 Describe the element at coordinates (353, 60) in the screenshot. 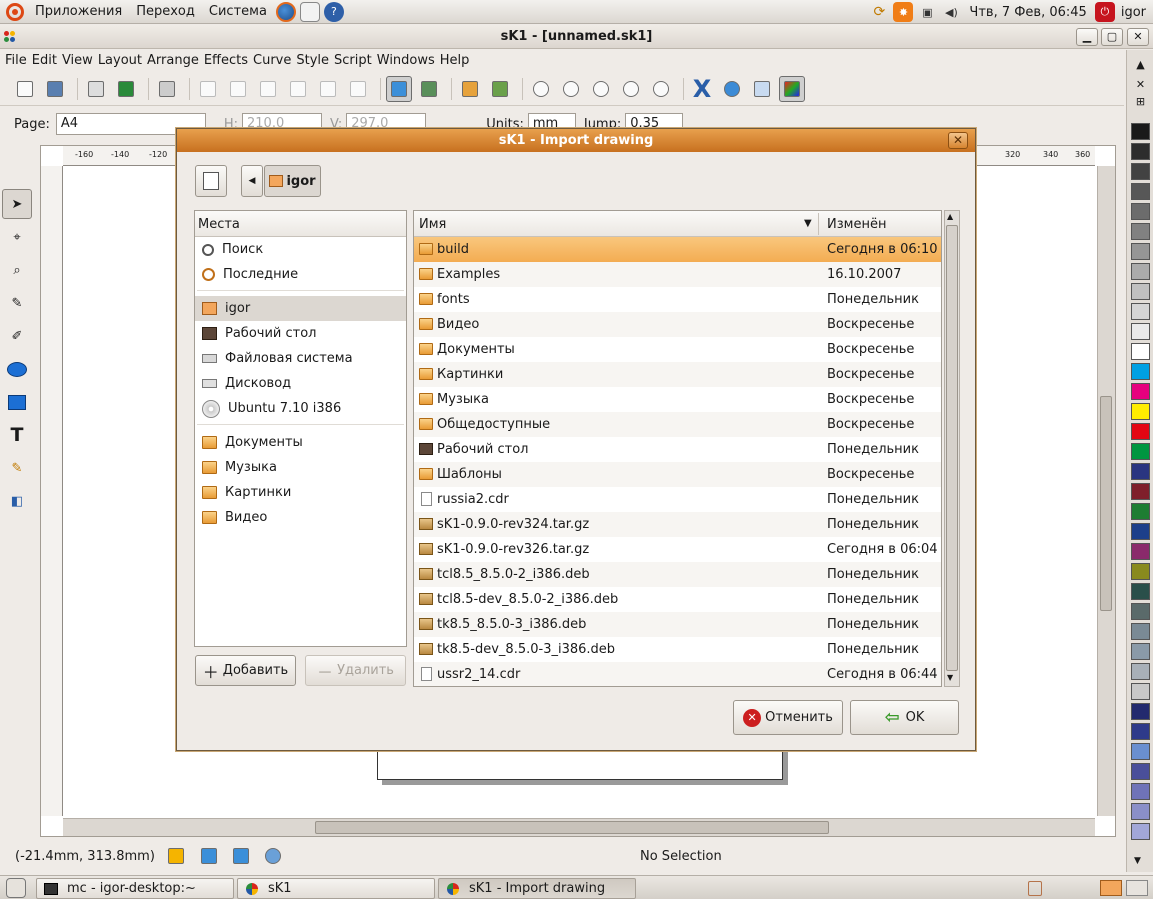

I see `menu-script: Script` at that location.